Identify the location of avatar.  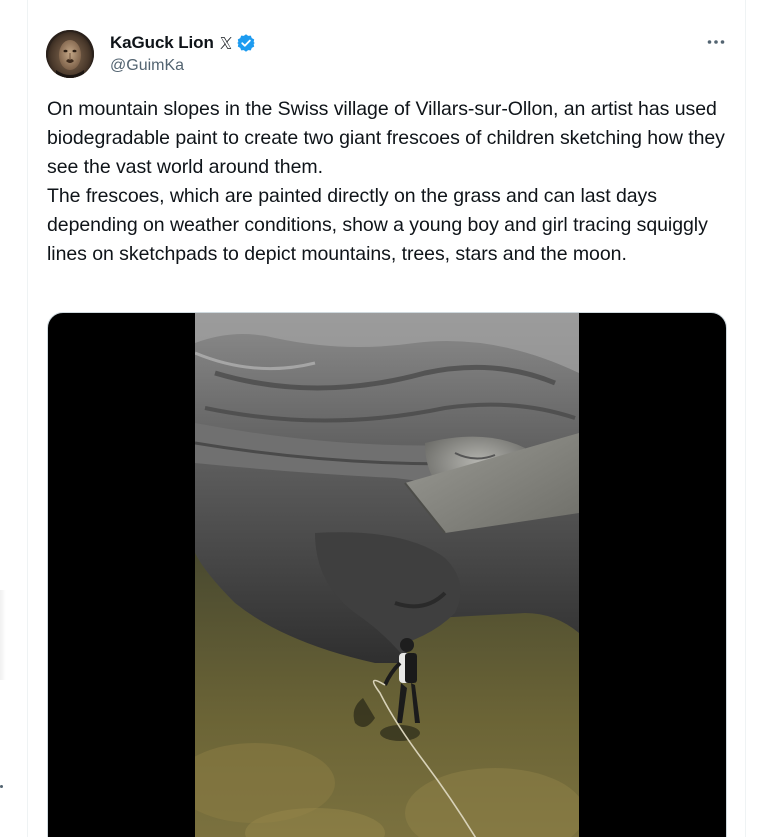
(70, 54).